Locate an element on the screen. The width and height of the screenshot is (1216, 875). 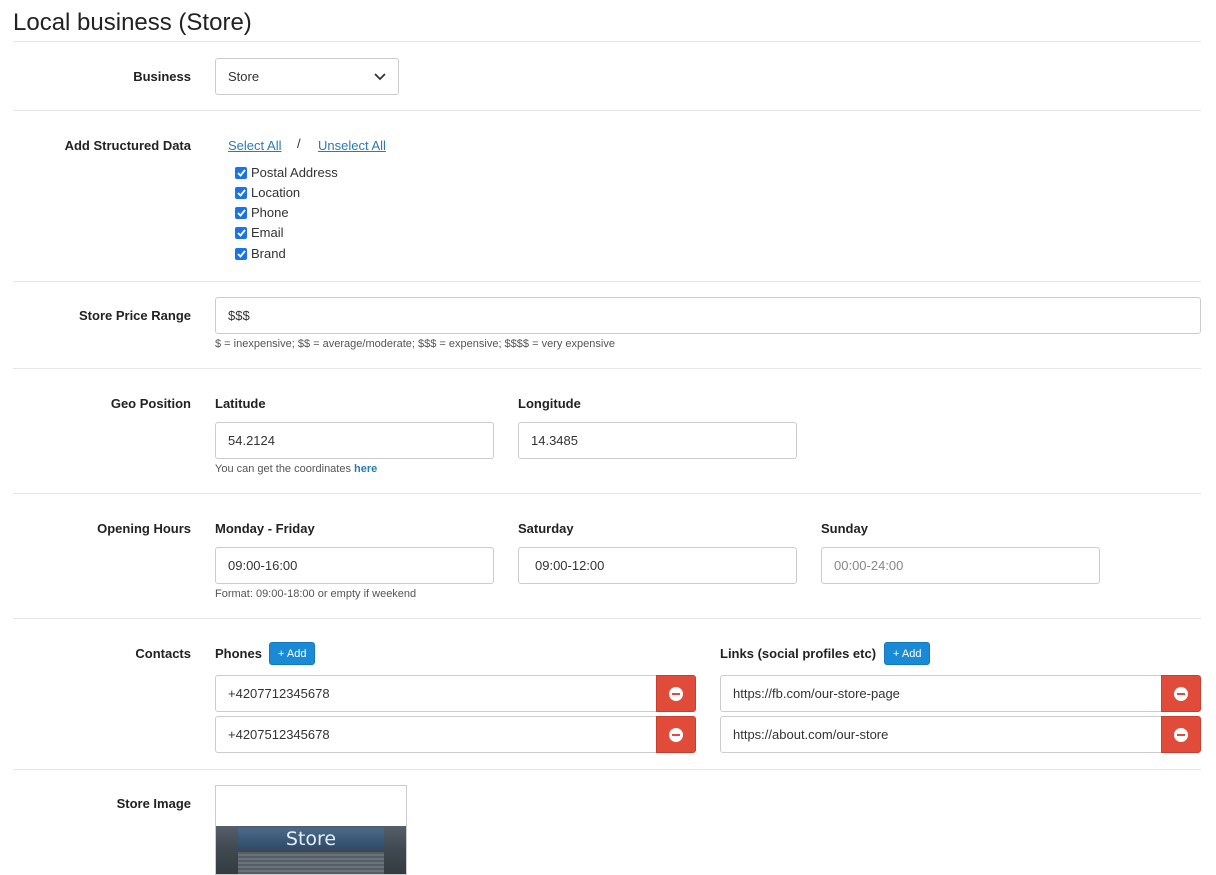
geo-help: You can get the coordinates here is located at coordinates (296, 469).